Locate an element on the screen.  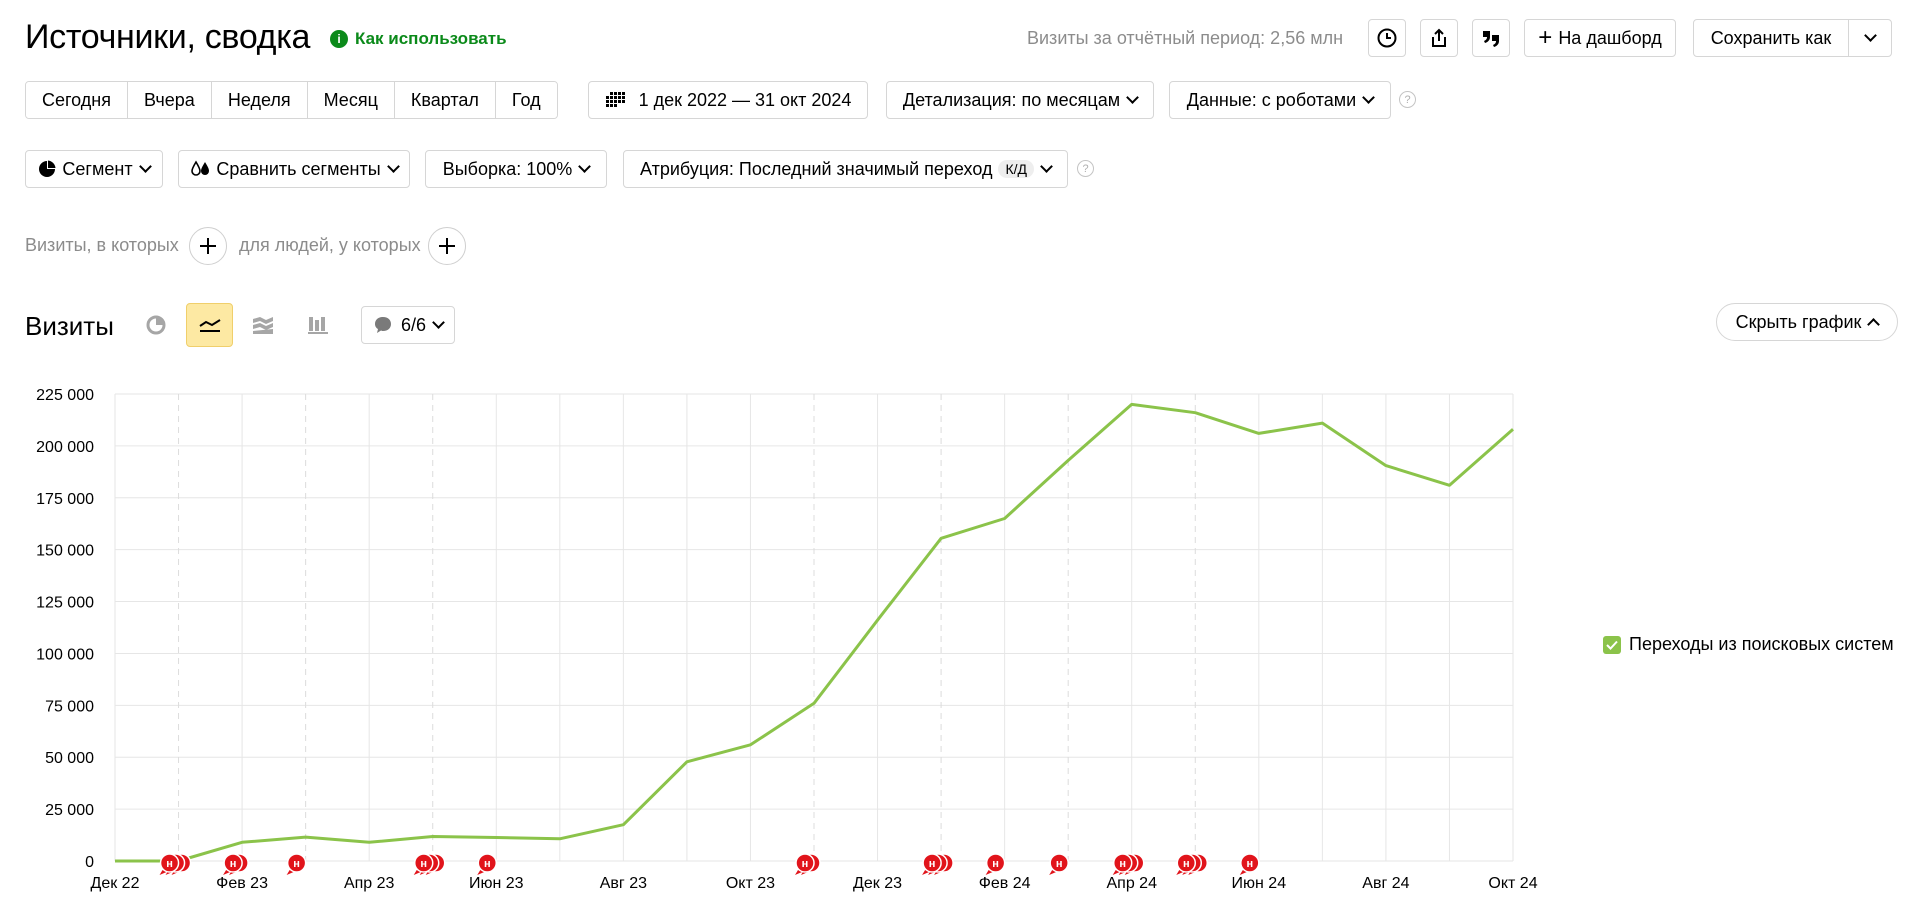
clock-icon is located at coordinates (1387, 38).